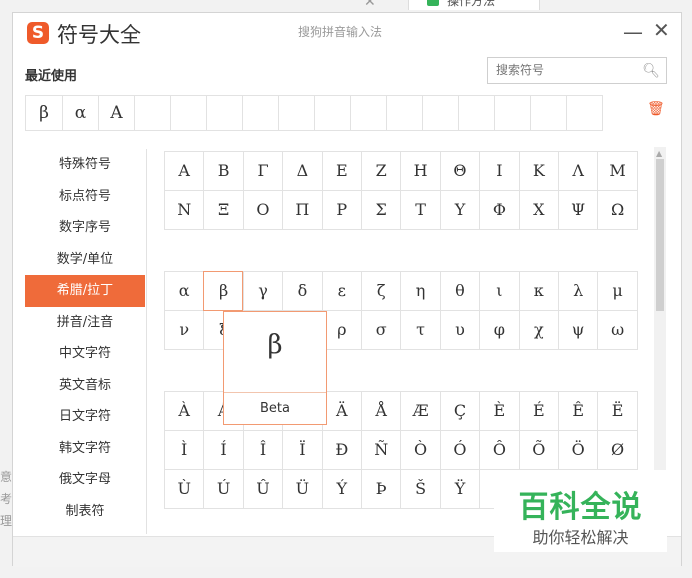 This screenshot has width=692, height=578. Describe the element at coordinates (382, 330) in the screenshot. I see `symbol-cell: σ` at that location.